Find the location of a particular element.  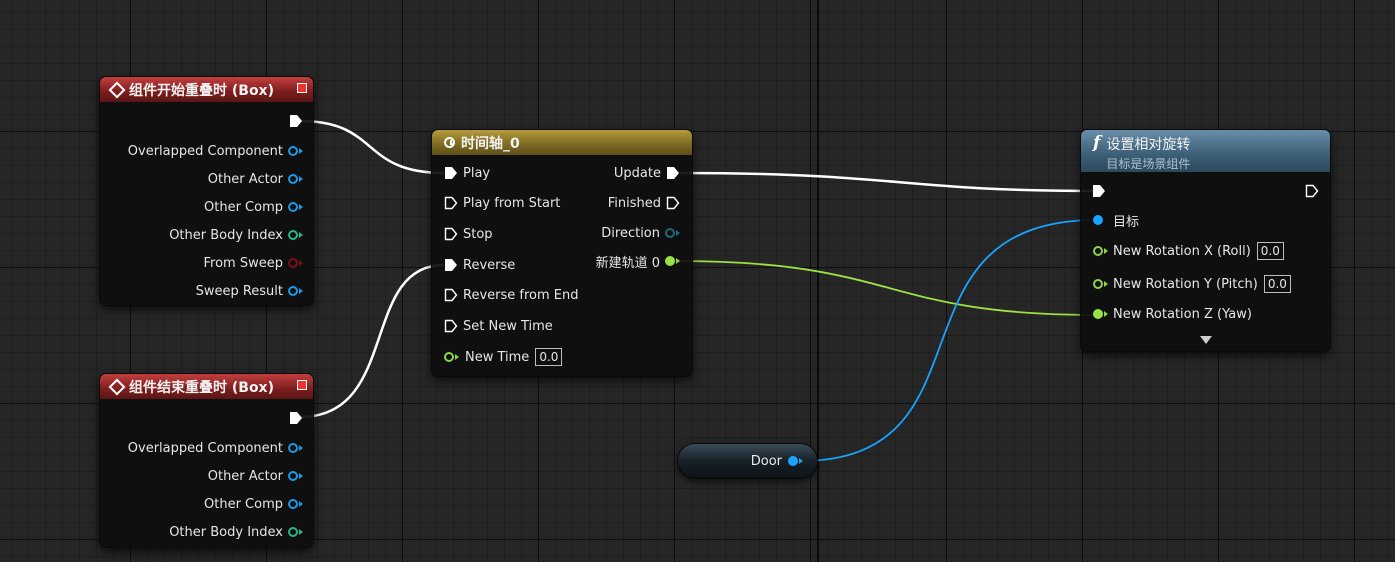

pin-label: 目标 is located at coordinates (1126, 222).